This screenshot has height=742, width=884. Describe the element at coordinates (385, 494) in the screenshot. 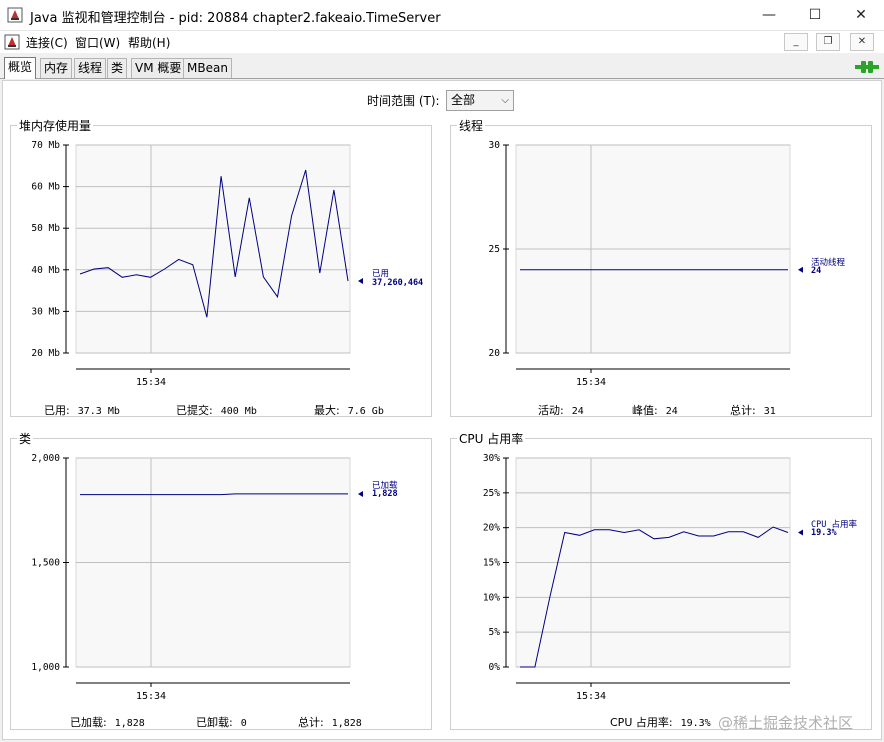

I see `classes-series-value: 1,828` at that location.